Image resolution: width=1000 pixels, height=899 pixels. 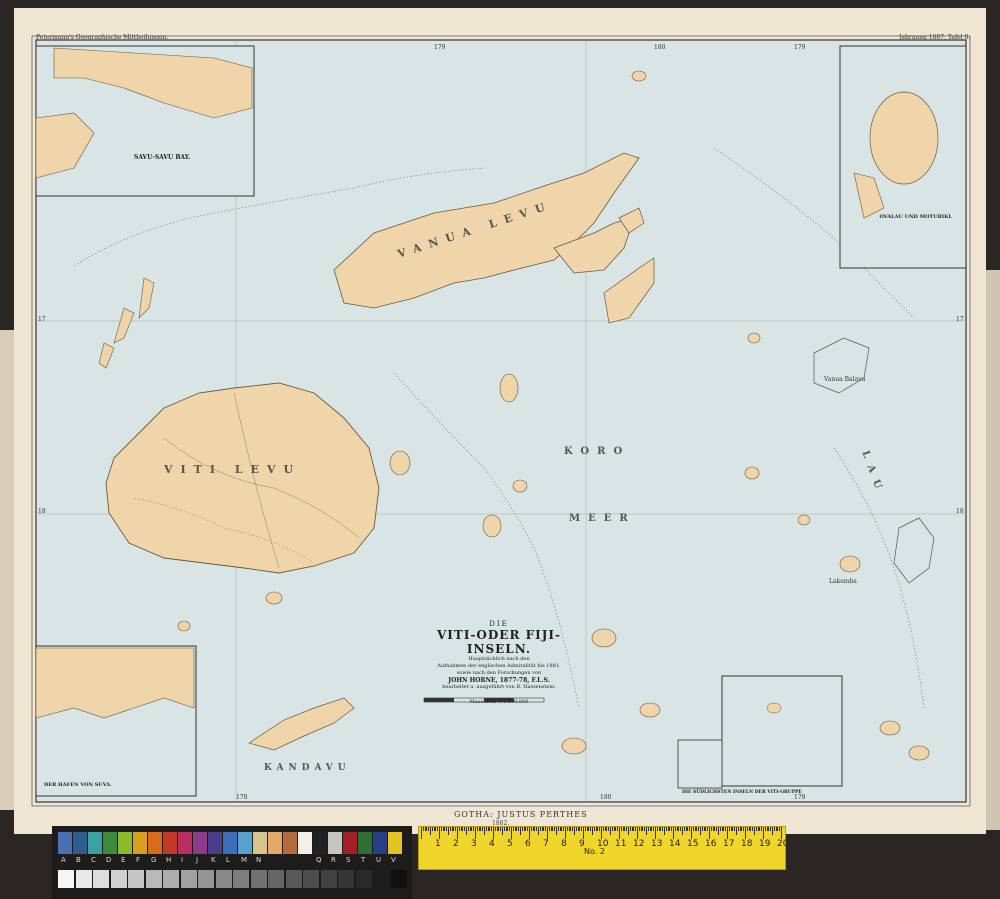 What do you see at coordinates (154, 860) in the screenshot?
I see `swatch-letter: G` at bounding box center [154, 860].